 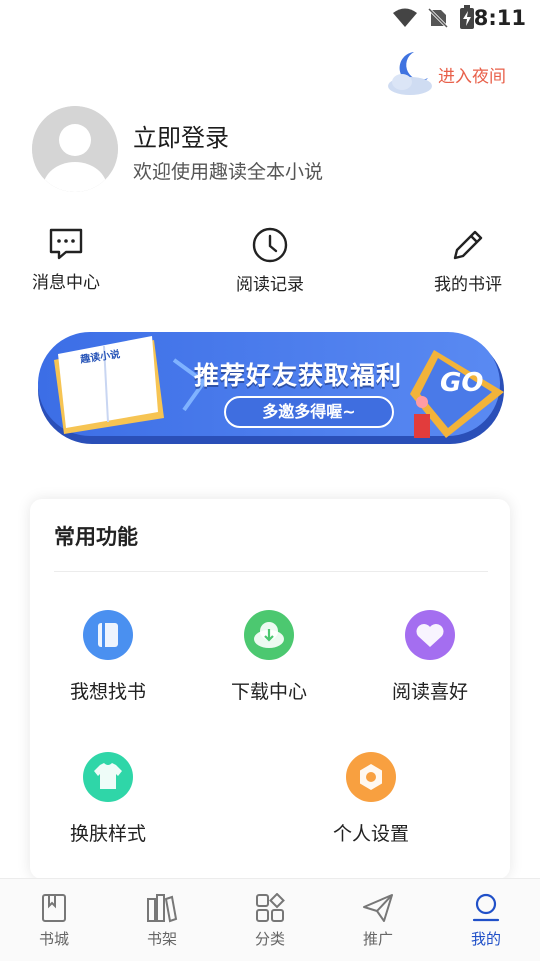 I want to click on heart-icon, so click(x=430, y=635).